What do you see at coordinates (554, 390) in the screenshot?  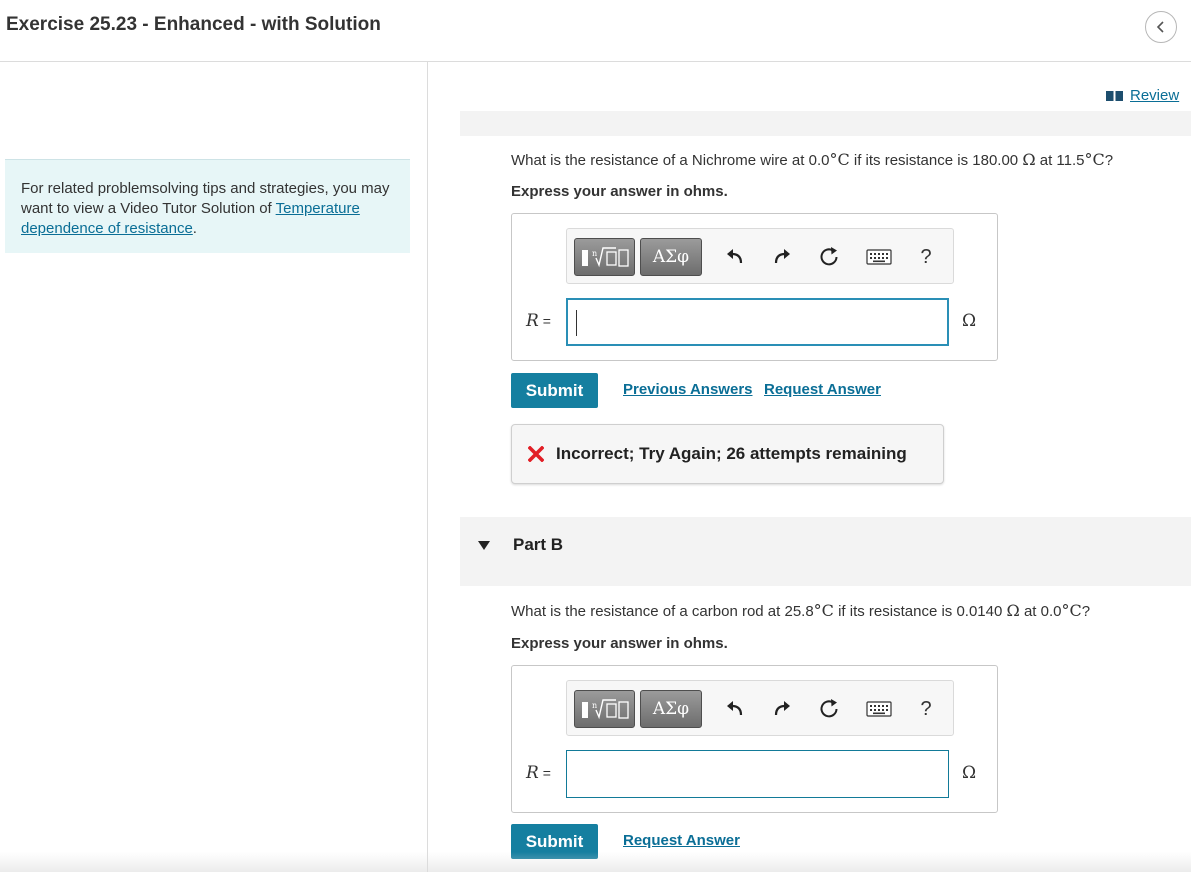 I see `part-a-submit-button: Submit` at bounding box center [554, 390].